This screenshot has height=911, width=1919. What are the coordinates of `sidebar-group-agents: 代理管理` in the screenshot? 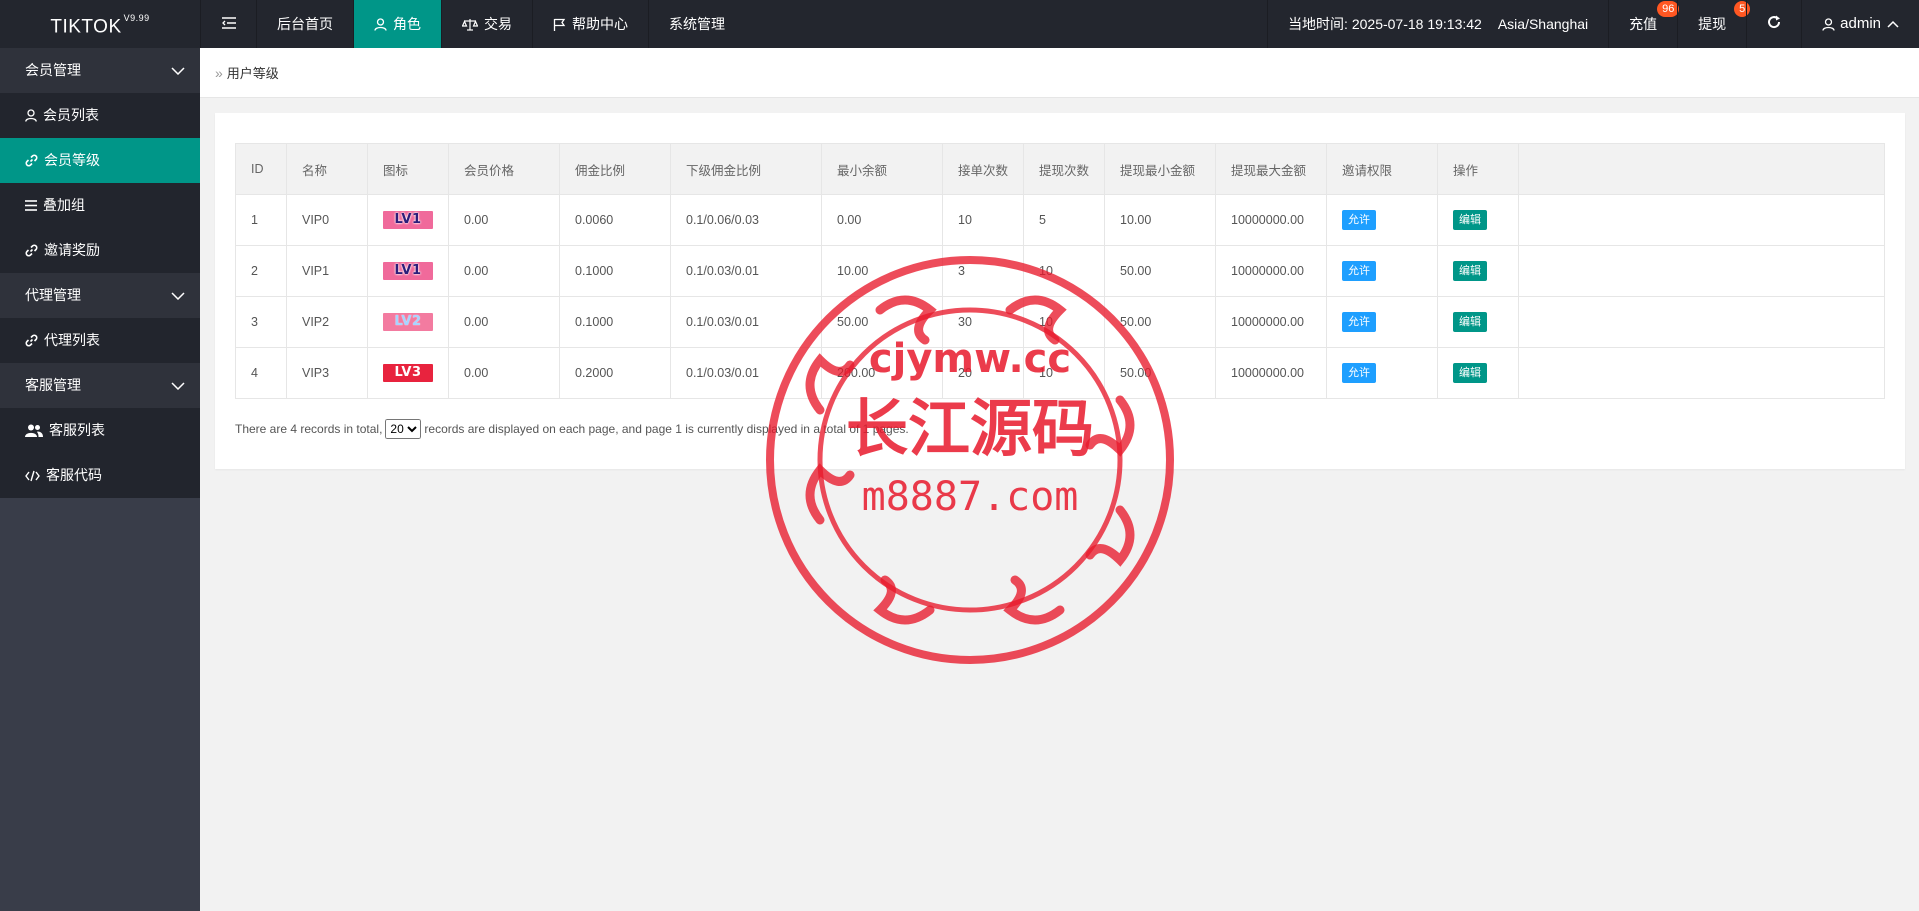 It's located at (100, 295).